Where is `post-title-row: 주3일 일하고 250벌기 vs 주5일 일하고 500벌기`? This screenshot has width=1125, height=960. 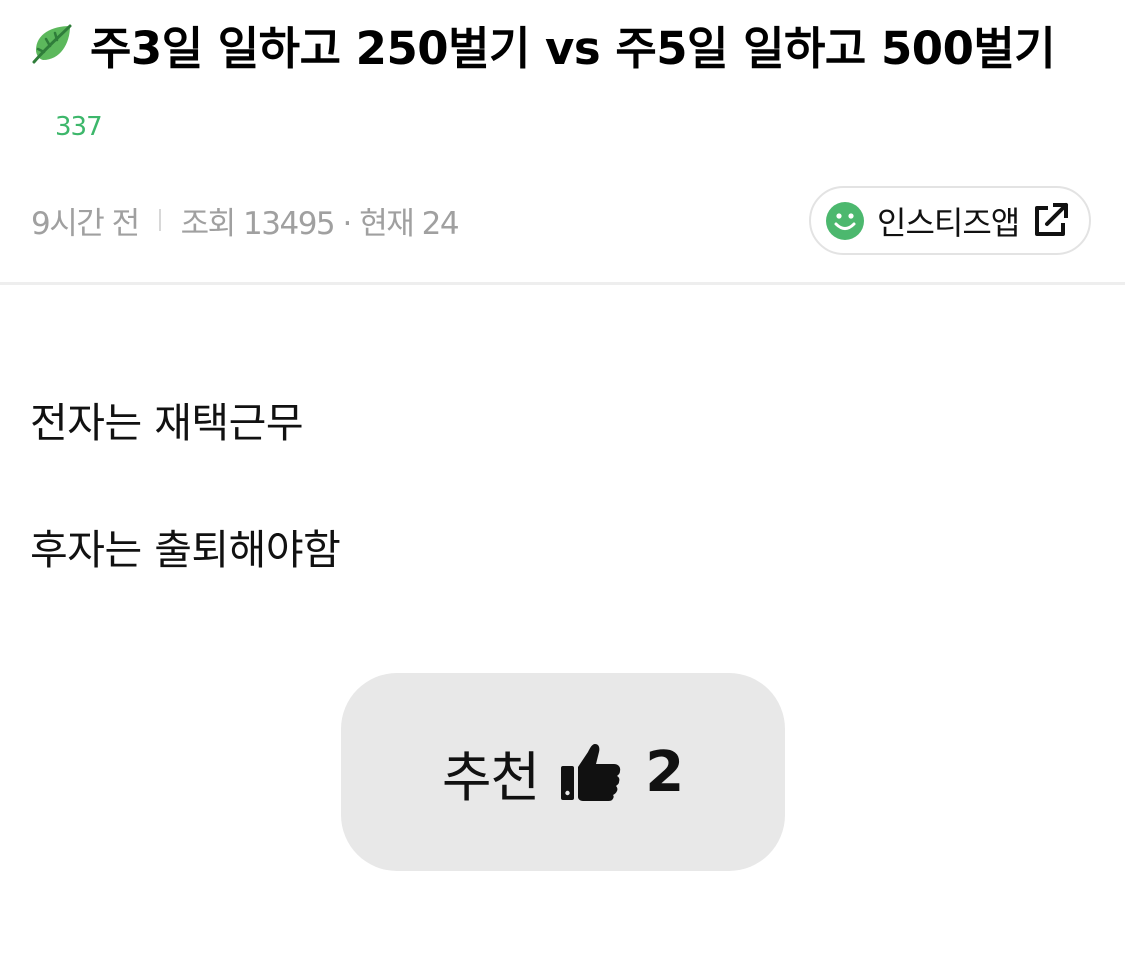
post-title-row: 주3일 일하고 250벌기 vs 주5일 일하고 500벌기 is located at coordinates (543, 44).